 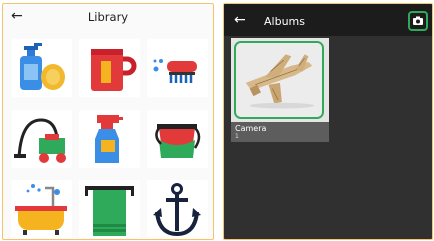 I want to click on airplane-model-photo, so click(x=279, y=80).